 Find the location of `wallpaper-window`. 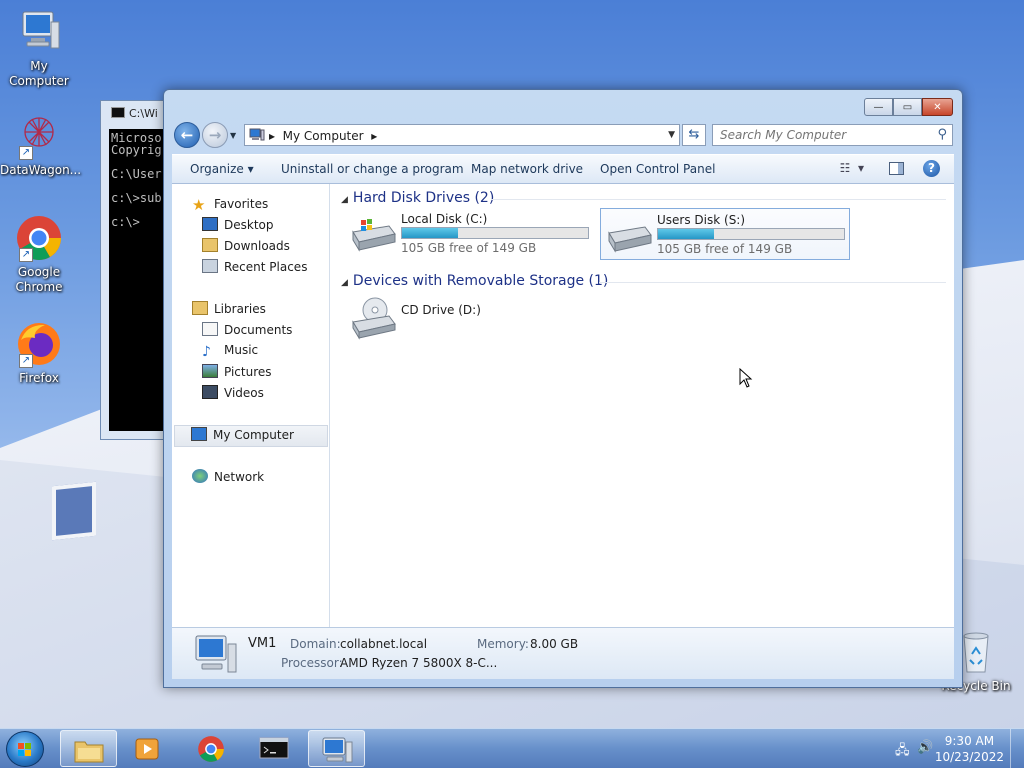

wallpaper-window is located at coordinates (74, 511).